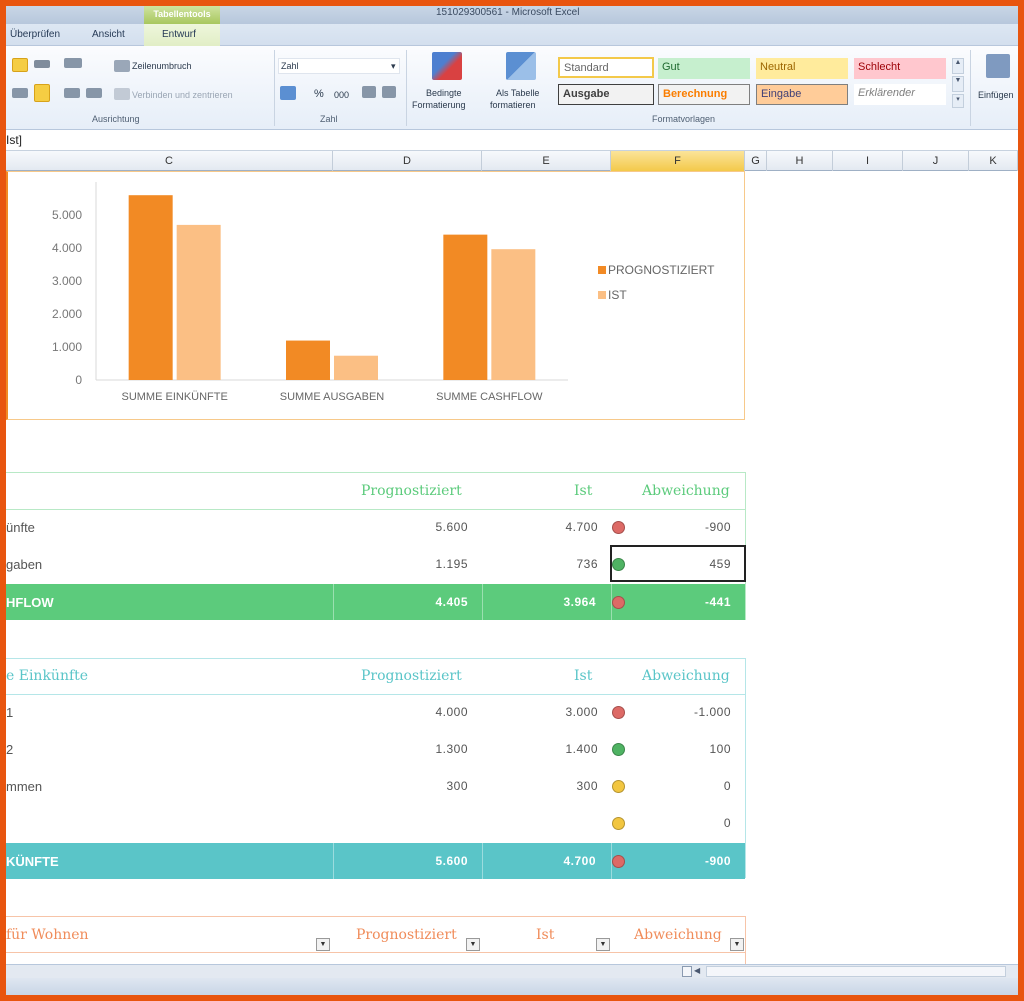 This screenshot has height=1001, width=1024. Describe the element at coordinates (618, 564) in the screenshot. I see `status-indicator` at that location.